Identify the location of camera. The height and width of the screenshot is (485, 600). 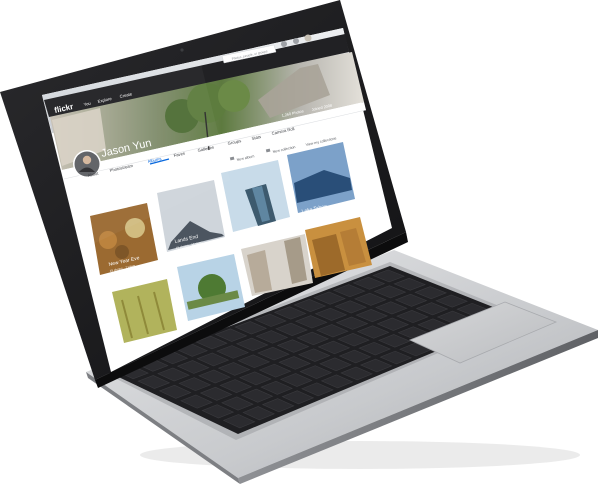
(182, 50).